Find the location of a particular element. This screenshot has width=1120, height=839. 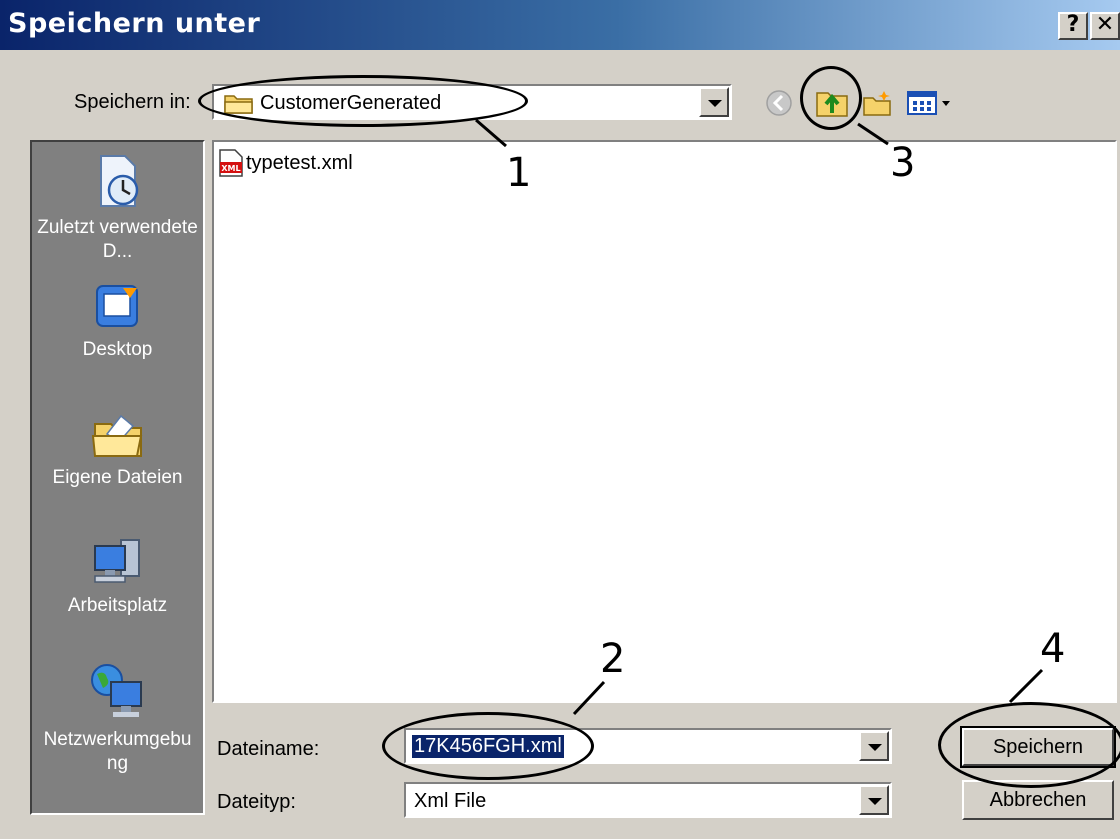

annotation-number-1: 1 is located at coordinates (519, 173).